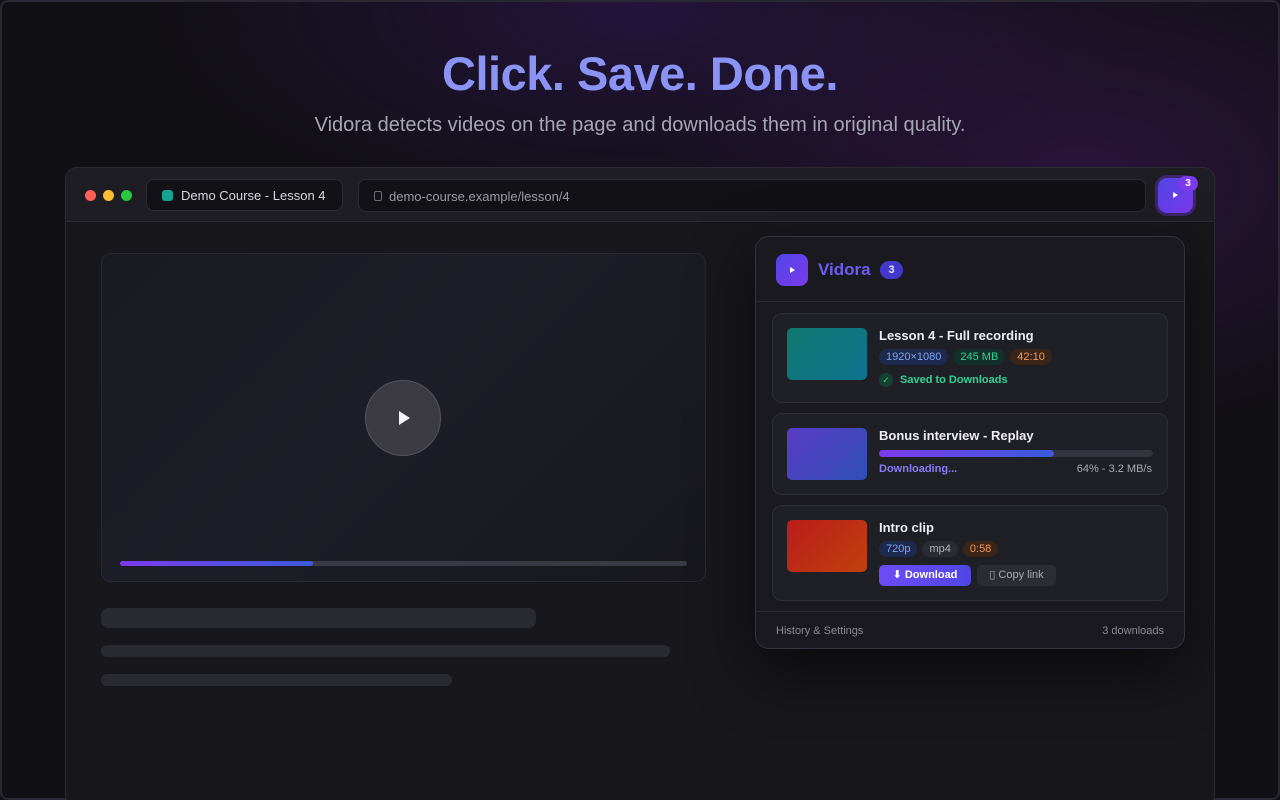 Image resolution: width=1280 pixels, height=800 pixels. I want to click on play-button, so click(403, 418).